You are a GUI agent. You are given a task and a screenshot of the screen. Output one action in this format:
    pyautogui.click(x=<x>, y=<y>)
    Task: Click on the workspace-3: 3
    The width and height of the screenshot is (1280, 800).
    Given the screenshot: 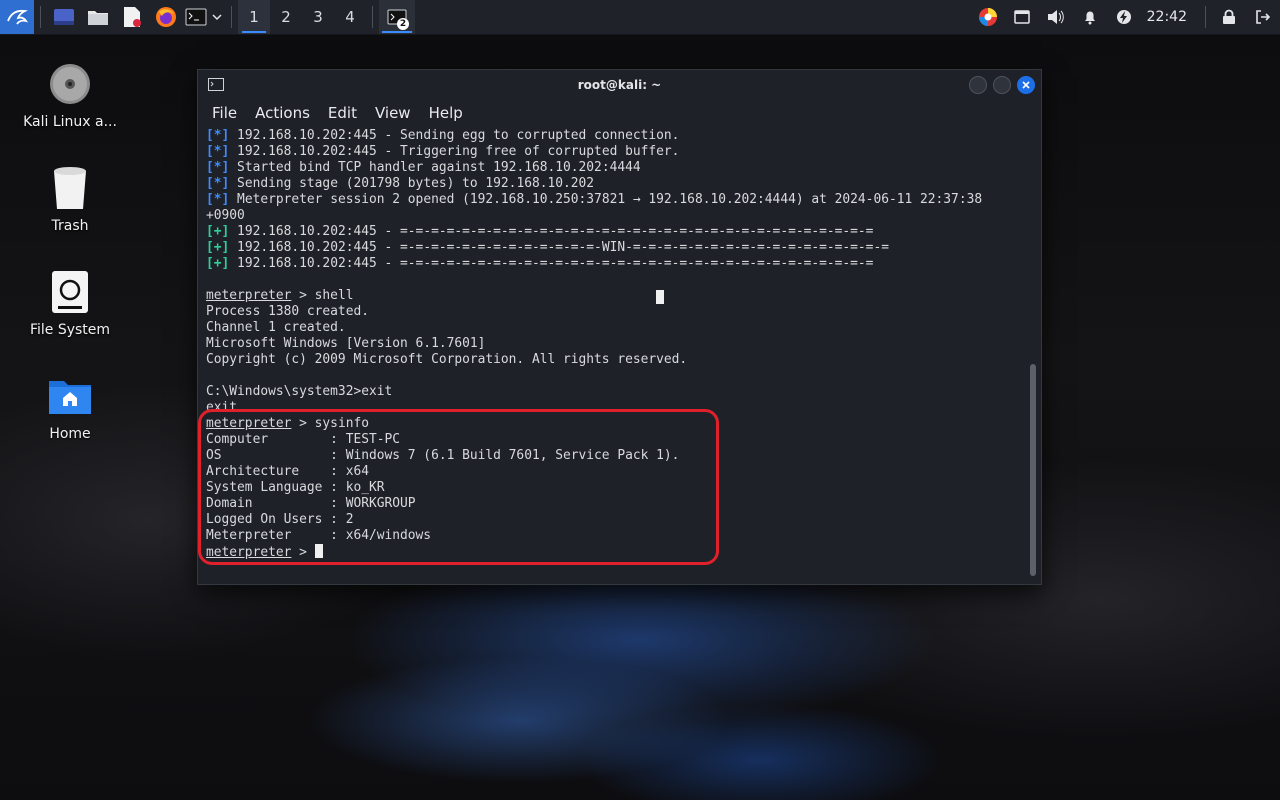 What is the action you would take?
    pyautogui.click(x=318, y=17)
    